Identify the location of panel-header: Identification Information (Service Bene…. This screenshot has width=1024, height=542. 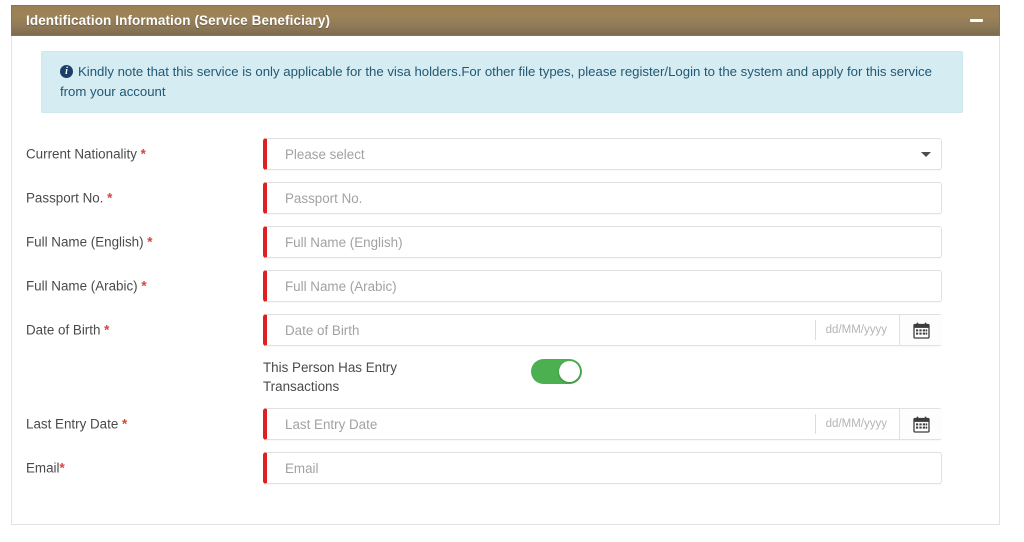
(505, 20).